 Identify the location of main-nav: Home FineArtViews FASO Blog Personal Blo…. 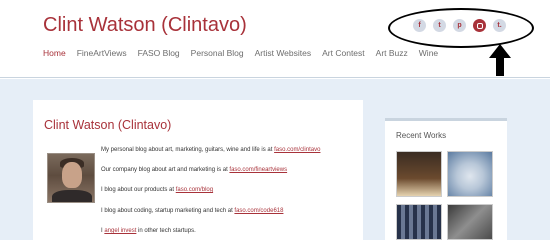
(246, 53).